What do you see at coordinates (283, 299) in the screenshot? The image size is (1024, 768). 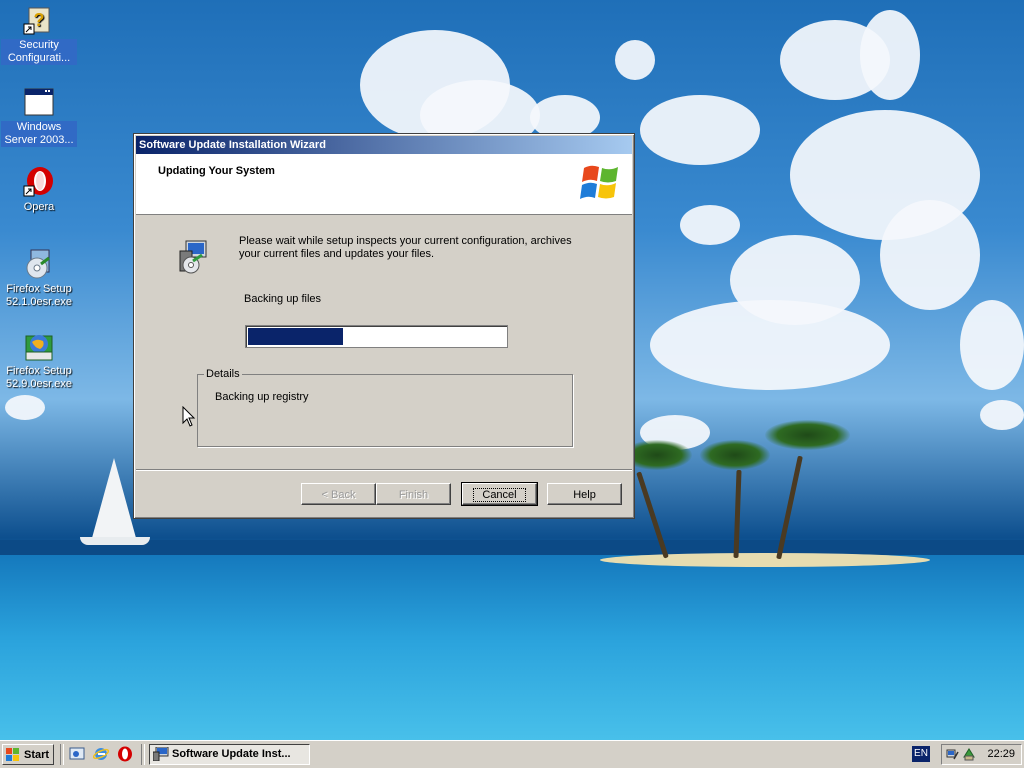 I see `status-text: Backing up files` at bounding box center [283, 299].